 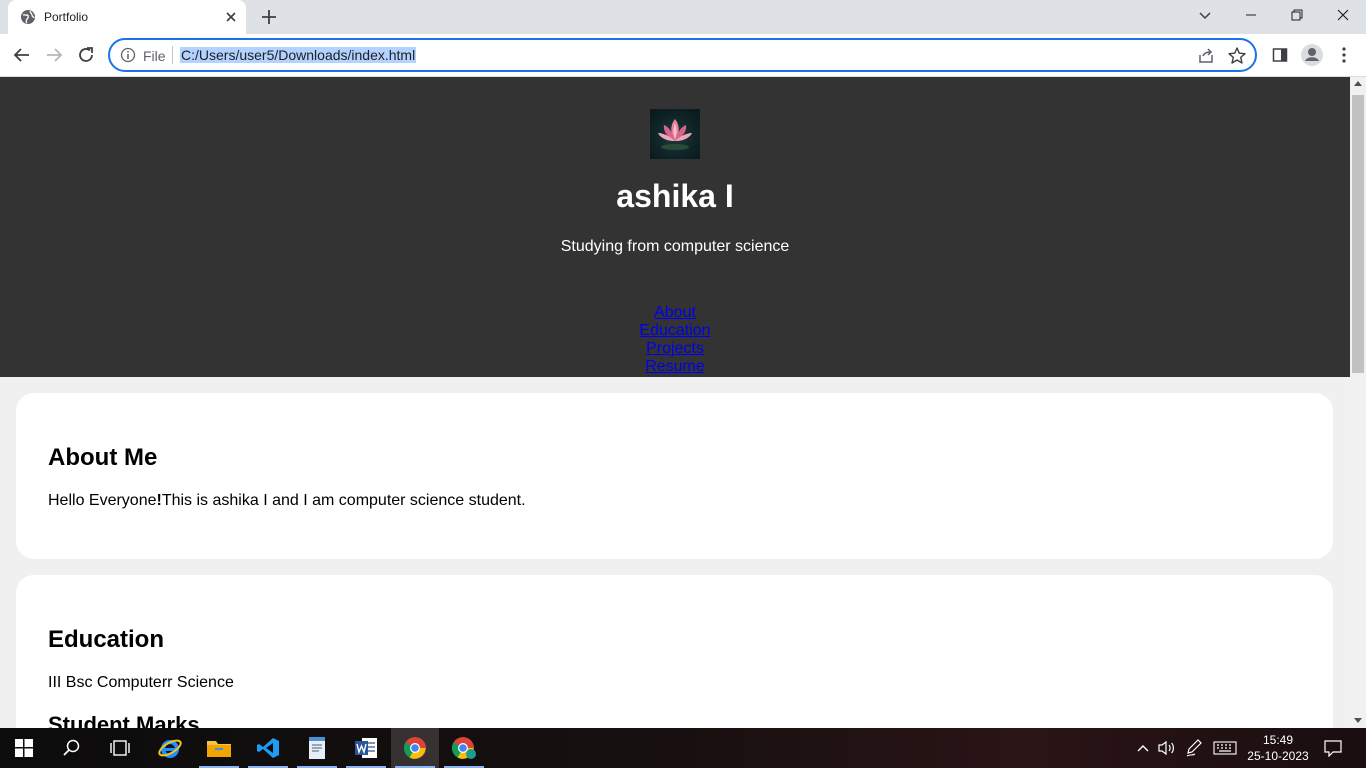 I want to click on taskbar-file-explorer, so click(x=219, y=748).